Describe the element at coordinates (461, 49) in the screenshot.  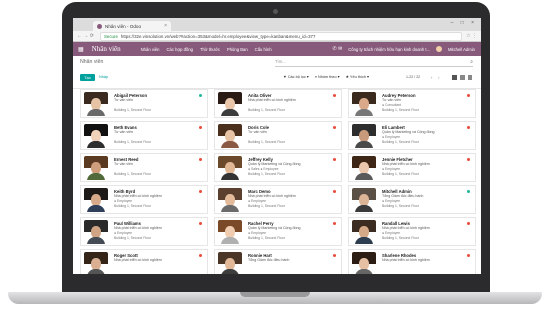
I see `user-menu: Mitchell Admin` at that location.